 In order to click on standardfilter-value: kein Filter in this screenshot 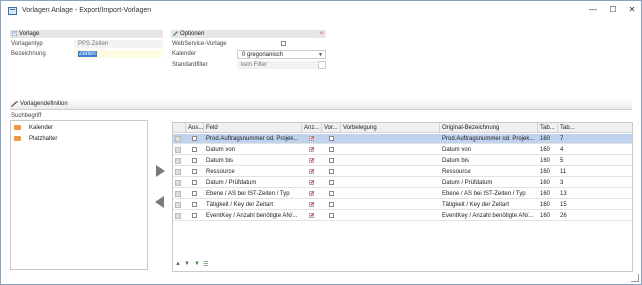, I will do `click(254, 65)`.